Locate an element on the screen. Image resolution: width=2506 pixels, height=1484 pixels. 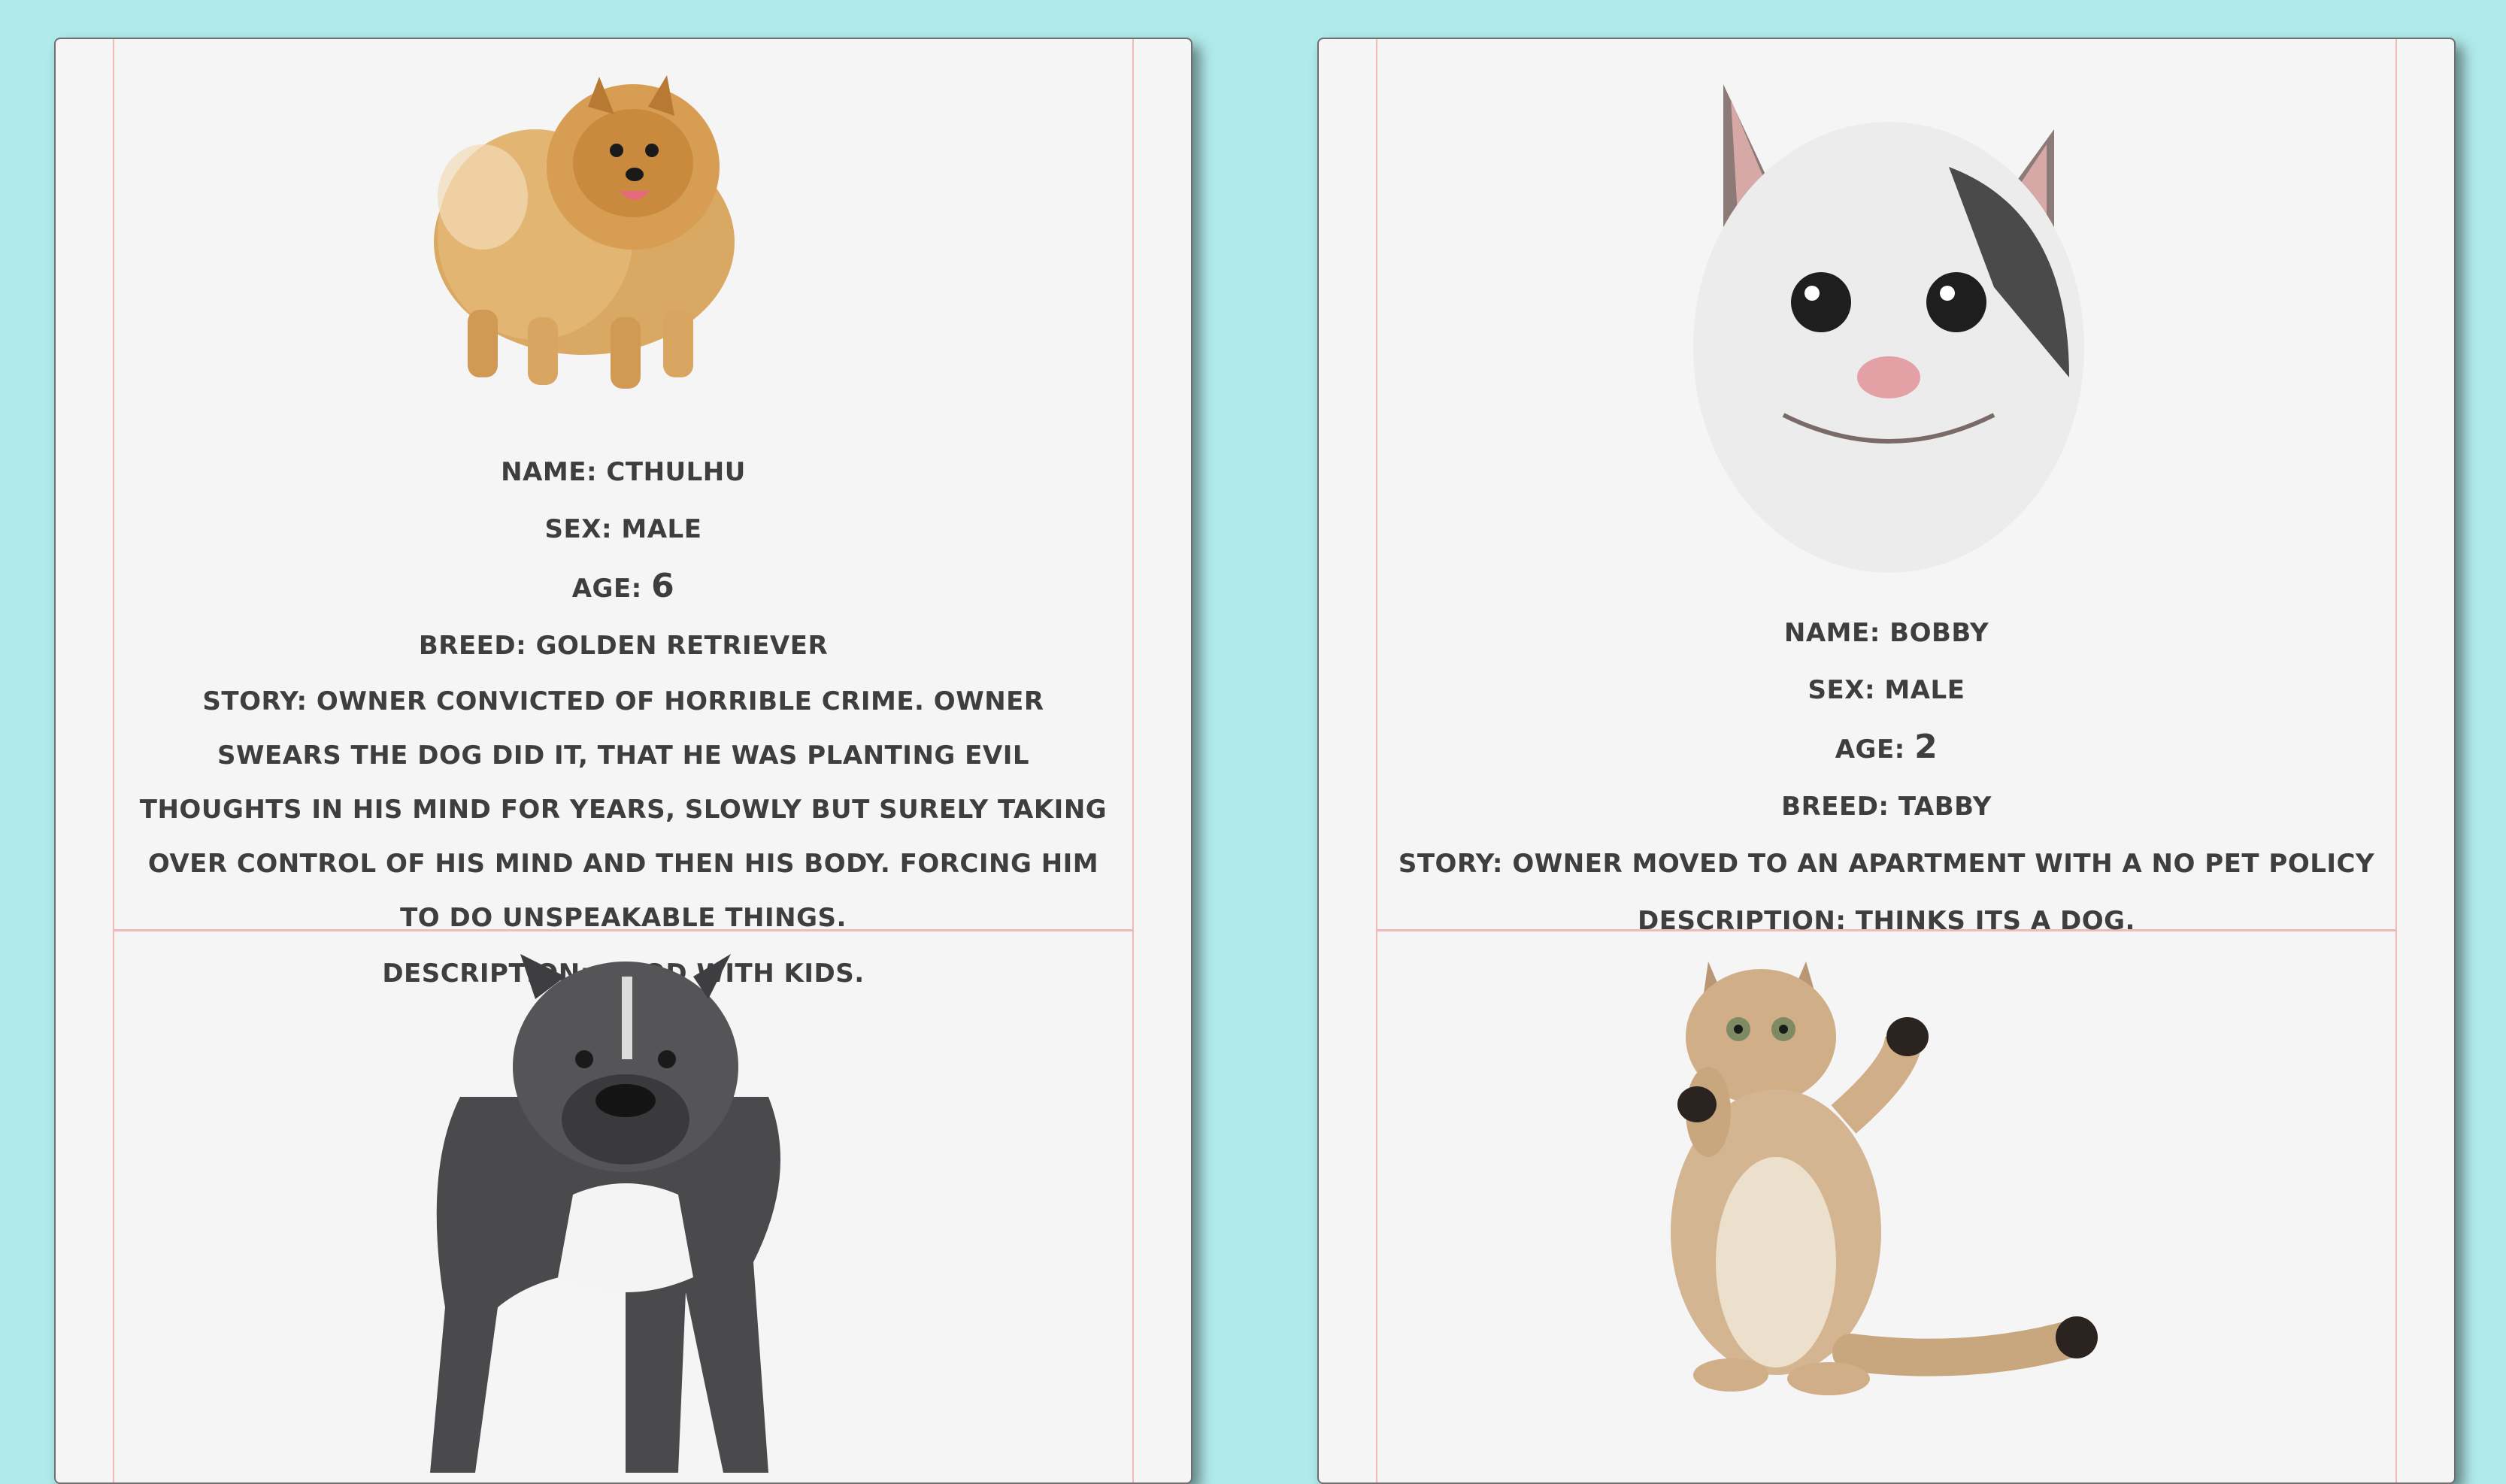
smiling-cat-photo is located at coordinates (1889, 332).